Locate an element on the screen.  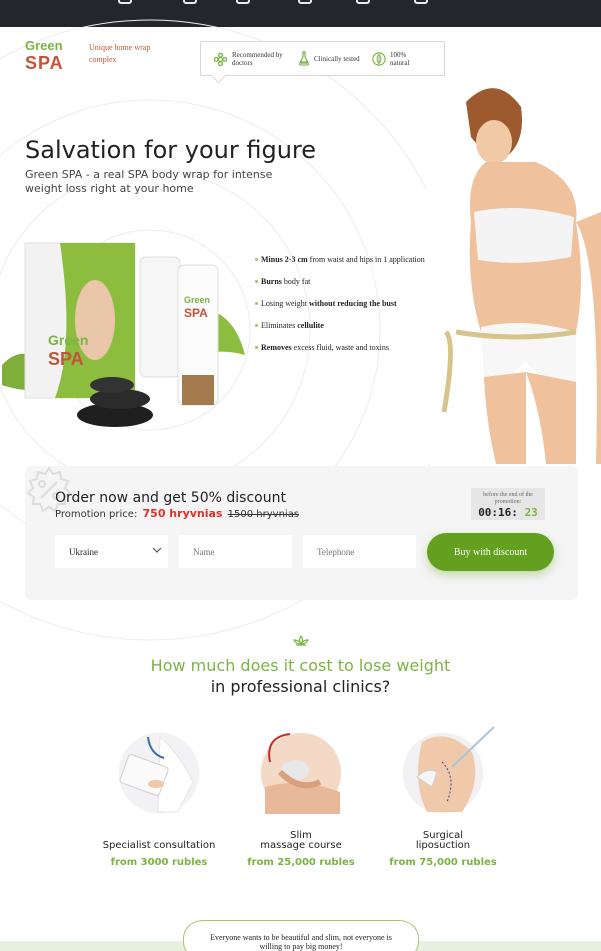
service-consultation: Specialist consultation from 3000 rubles is located at coordinates (159, 800).